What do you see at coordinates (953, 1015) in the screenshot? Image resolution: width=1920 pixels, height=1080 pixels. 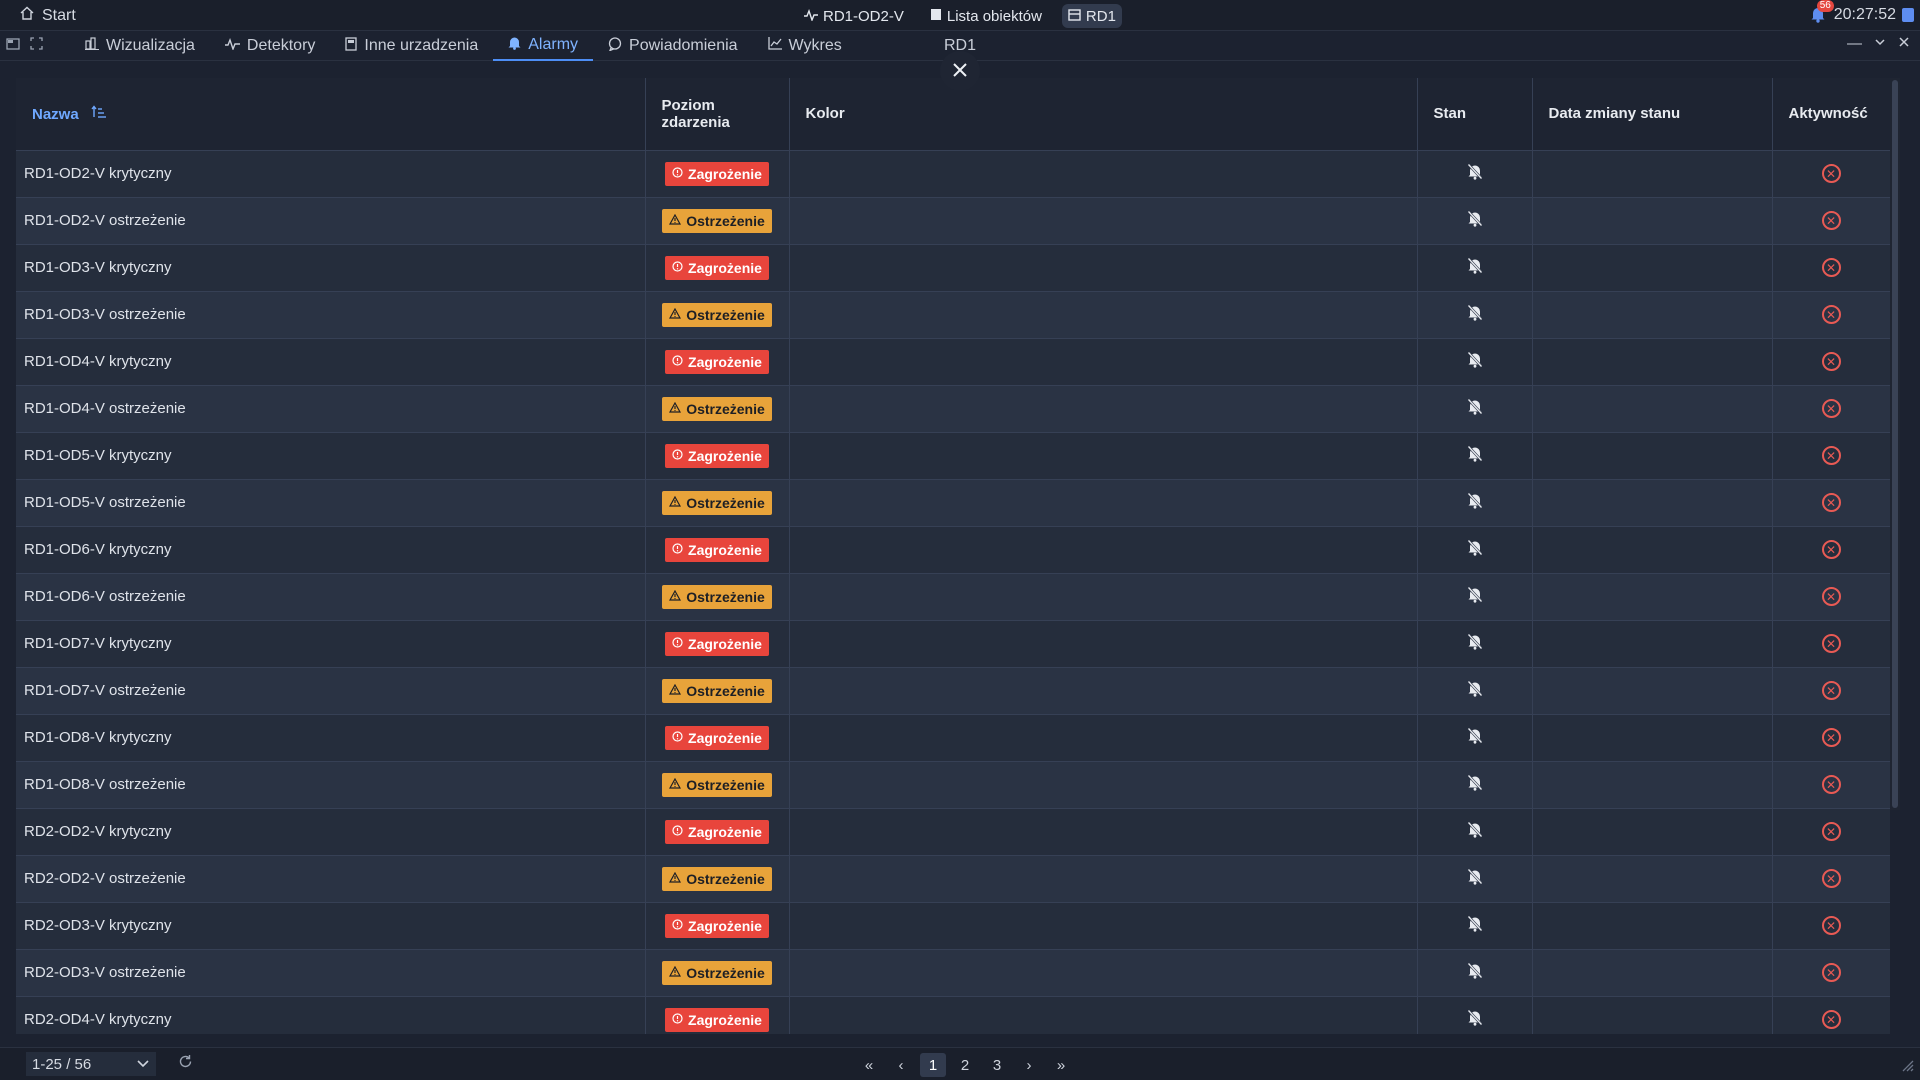 I see `table-row: RD2-OD4-V krytyczny Zagrożenie ✕` at bounding box center [953, 1015].